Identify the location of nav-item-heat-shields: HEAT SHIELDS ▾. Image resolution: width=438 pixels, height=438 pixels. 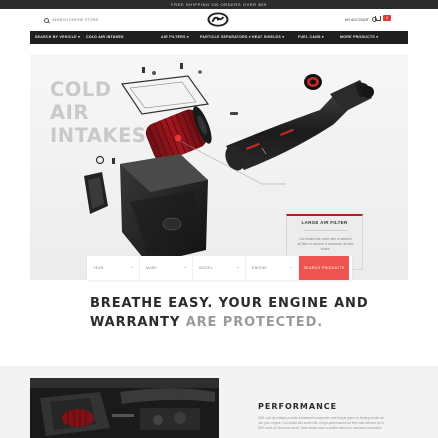
(268, 37).